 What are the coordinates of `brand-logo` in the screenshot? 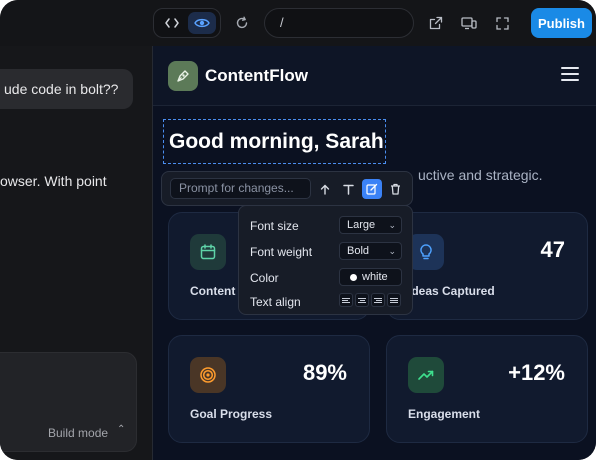 It's located at (183, 76).